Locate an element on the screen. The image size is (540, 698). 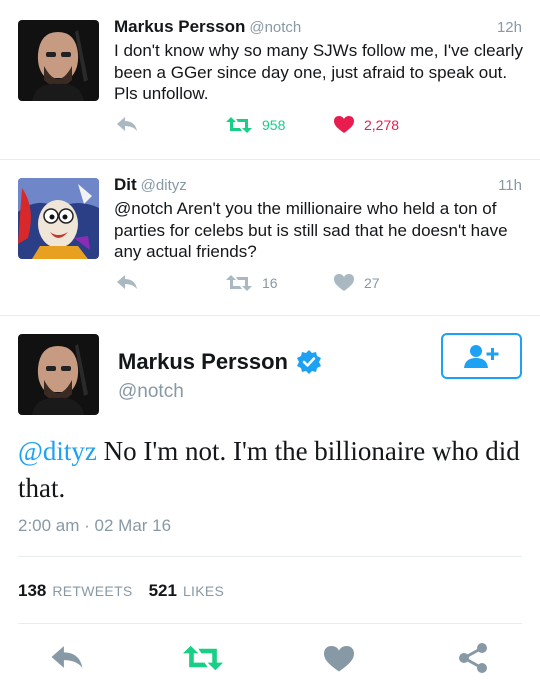
like-count: 2,278 is located at coordinates (382, 125).